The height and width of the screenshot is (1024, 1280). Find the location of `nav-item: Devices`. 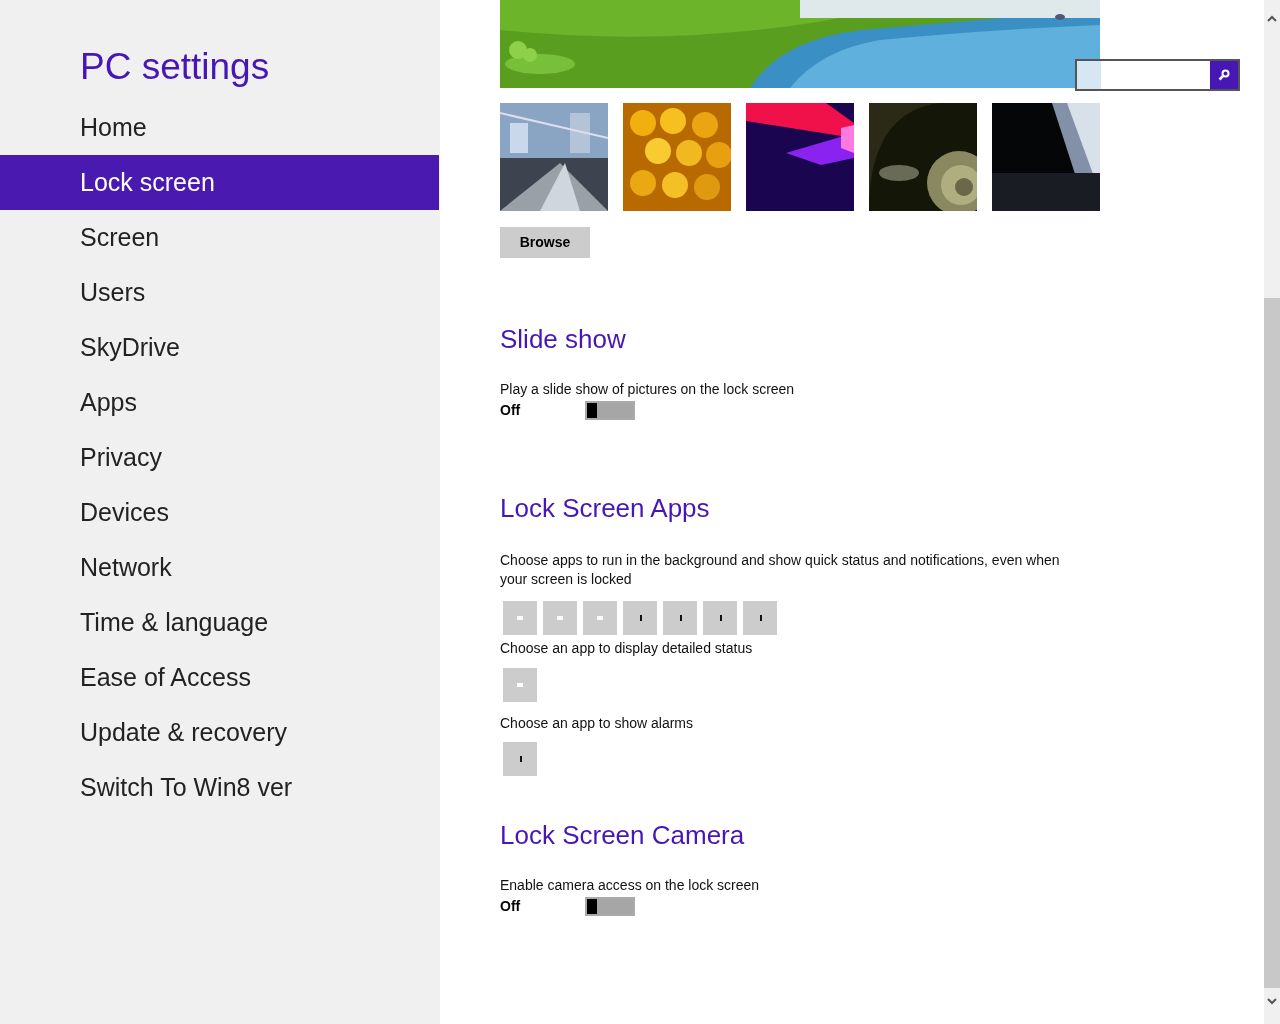

nav-item: Devices is located at coordinates (220, 512).